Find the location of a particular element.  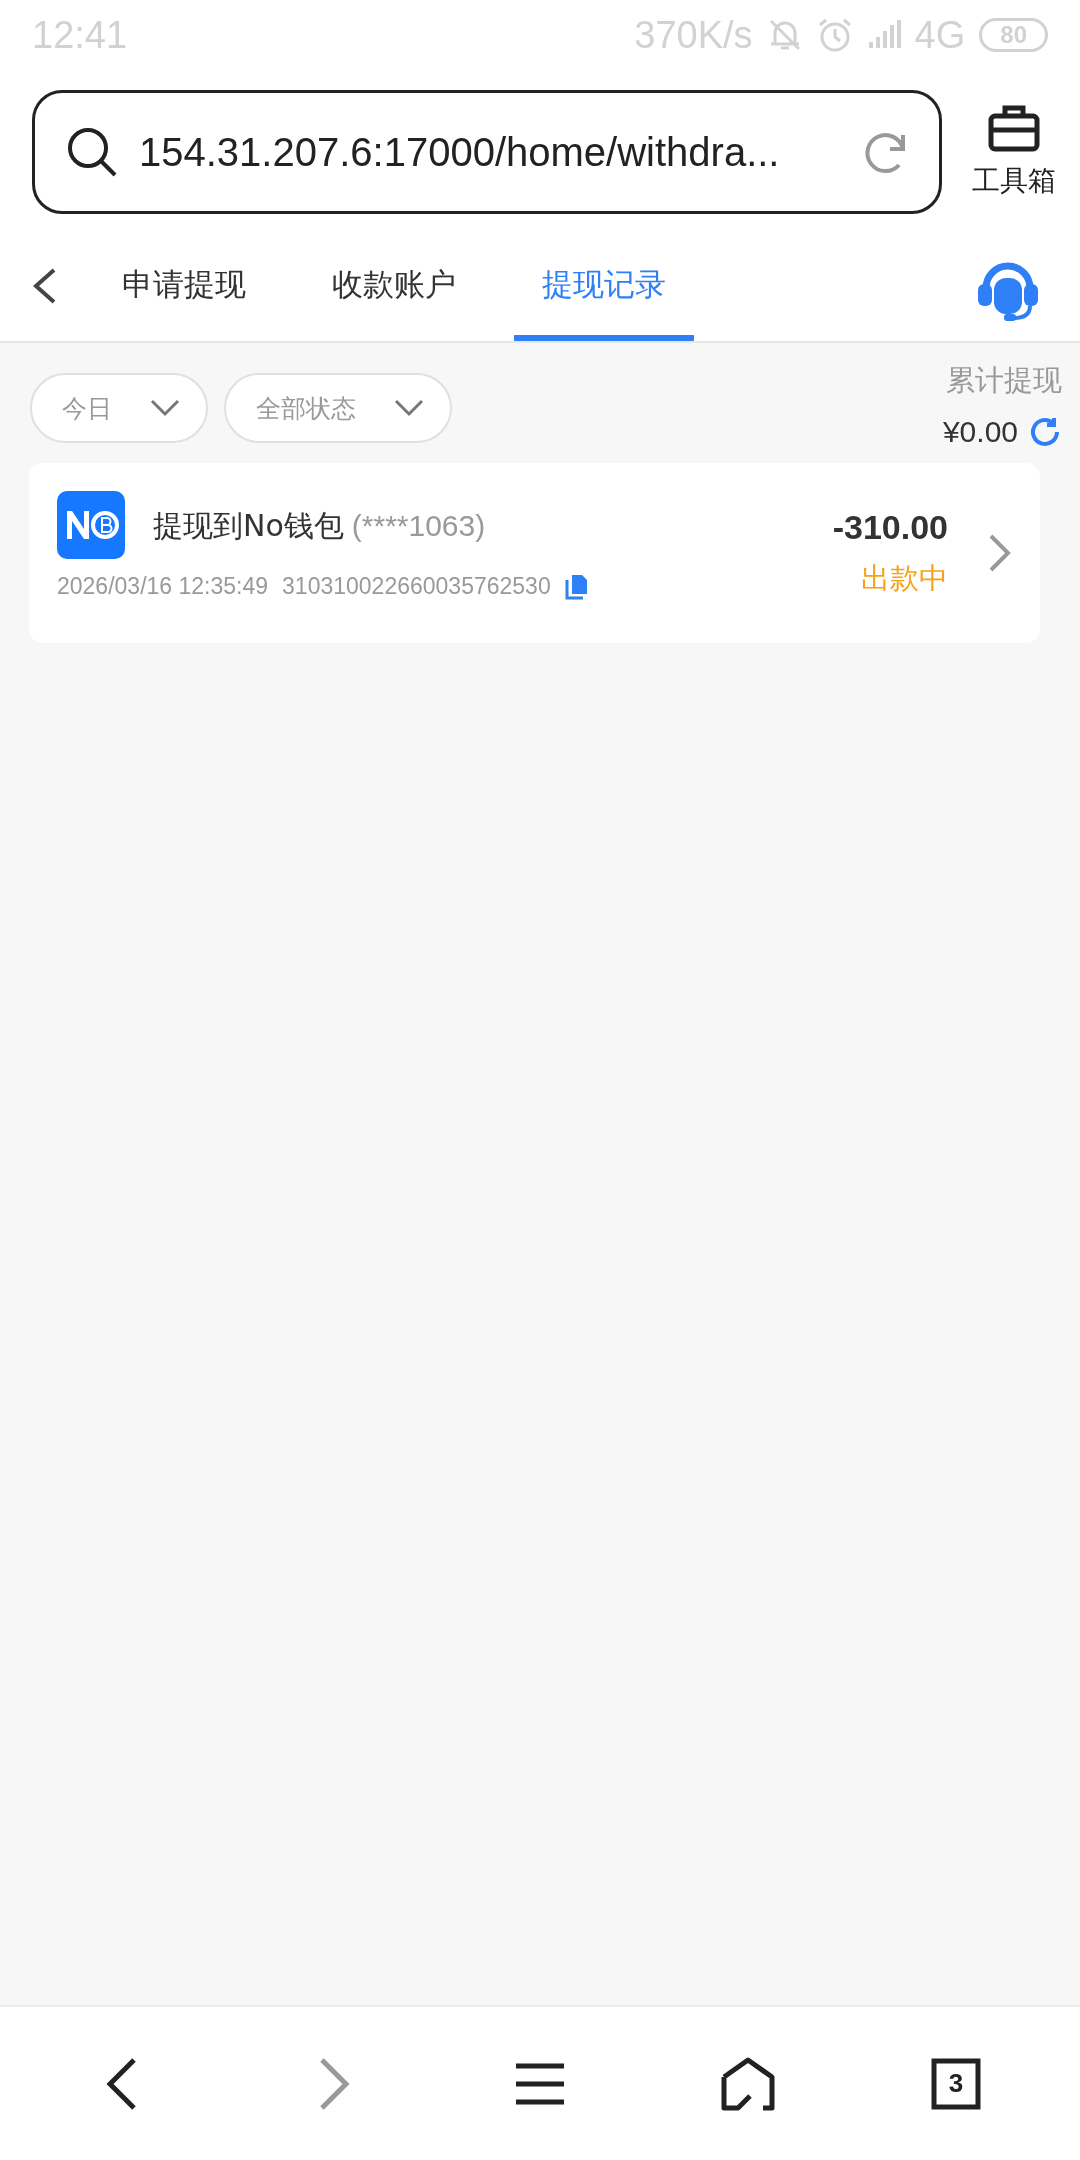

alarm-icon is located at coordinates (834, 35).